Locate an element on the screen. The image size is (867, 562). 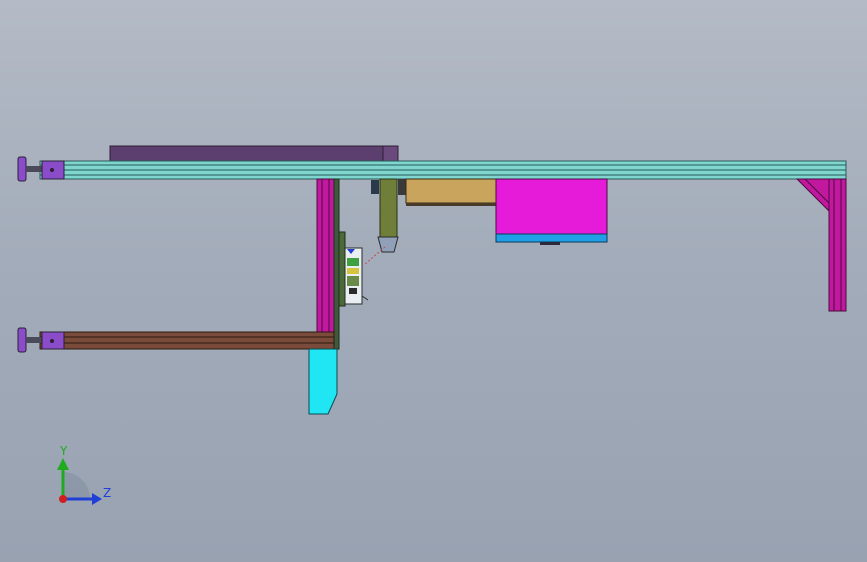
gripper-mechanism is located at coordinates (353, 269).